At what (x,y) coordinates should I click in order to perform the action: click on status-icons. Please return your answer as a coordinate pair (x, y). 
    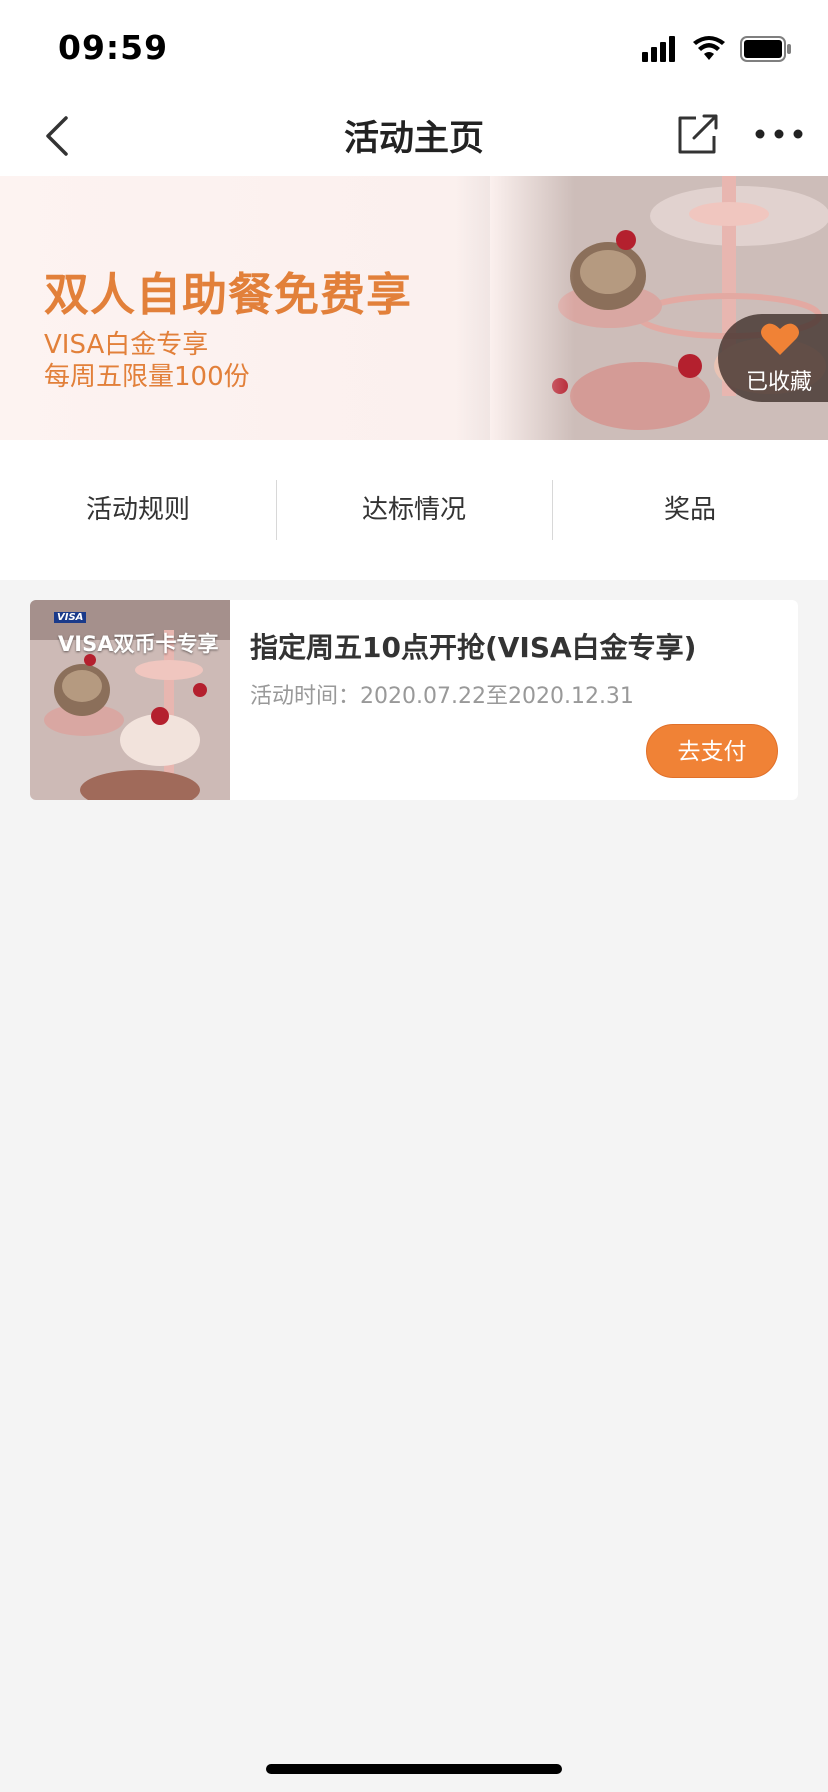
    Looking at the image, I should click on (717, 49).